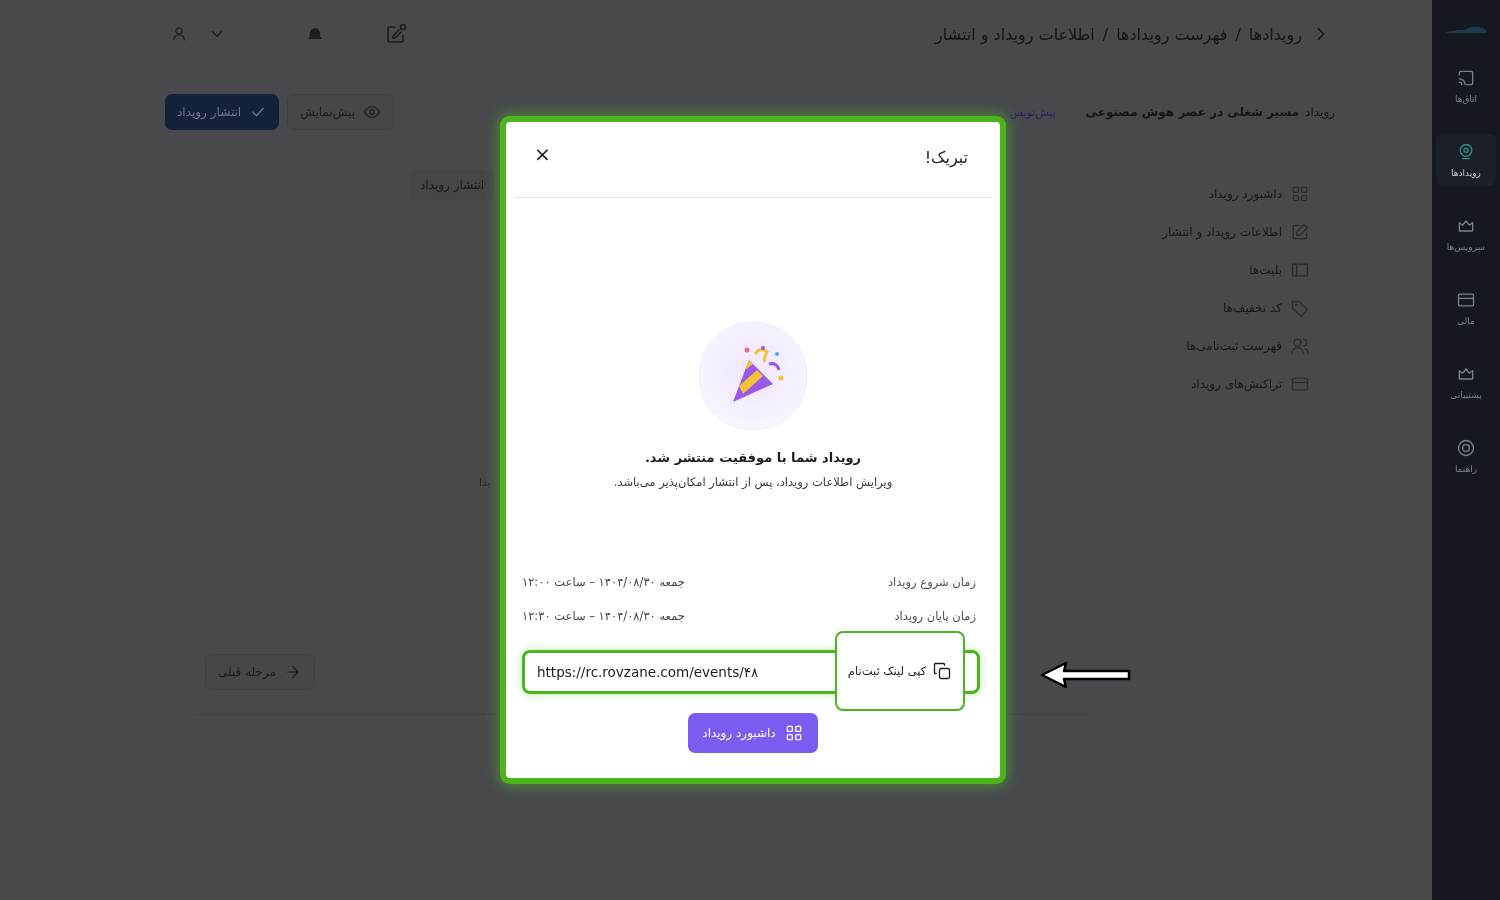  Describe the element at coordinates (603, 616) in the screenshot. I see `detail-value: جمعه ۱۴۰۴/۰۸/۳۰ – ساعت ۱۲:۳۰` at that location.